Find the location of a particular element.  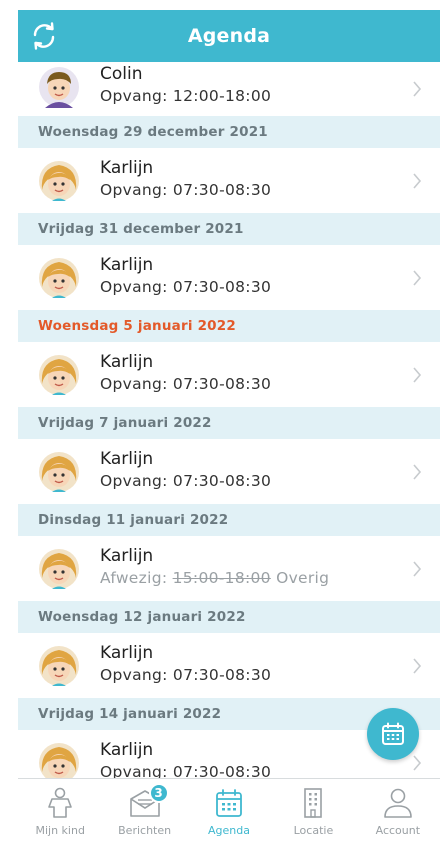

tab-account: Account is located at coordinates (398, 815).